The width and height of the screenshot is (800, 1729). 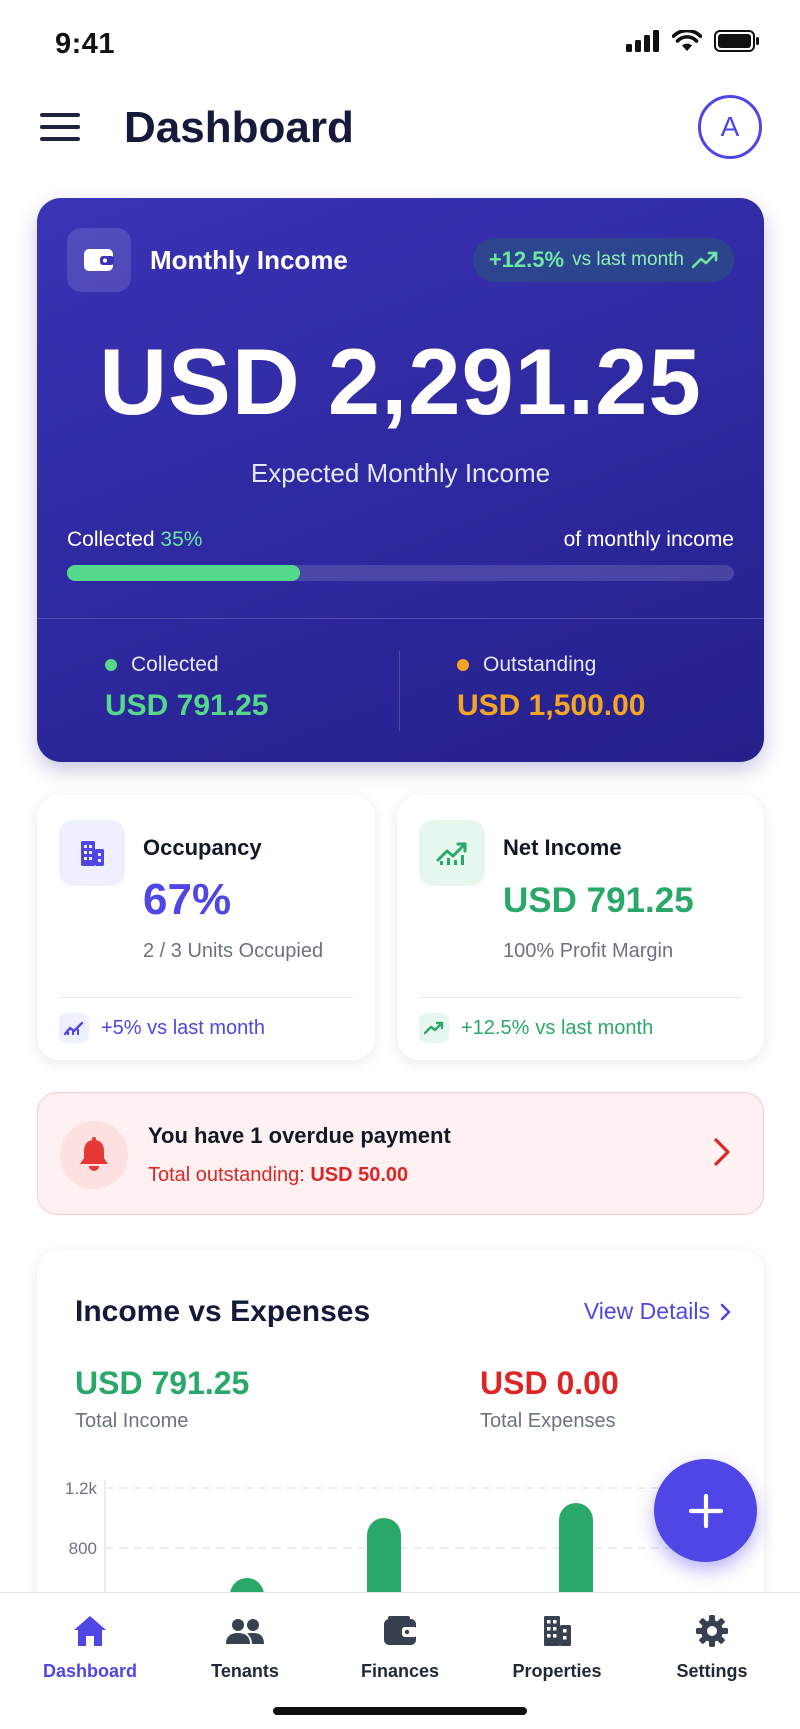 What do you see at coordinates (223, 1311) in the screenshot?
I see `section-title: Income vs Expenses` at bounding box center [223, 1311].